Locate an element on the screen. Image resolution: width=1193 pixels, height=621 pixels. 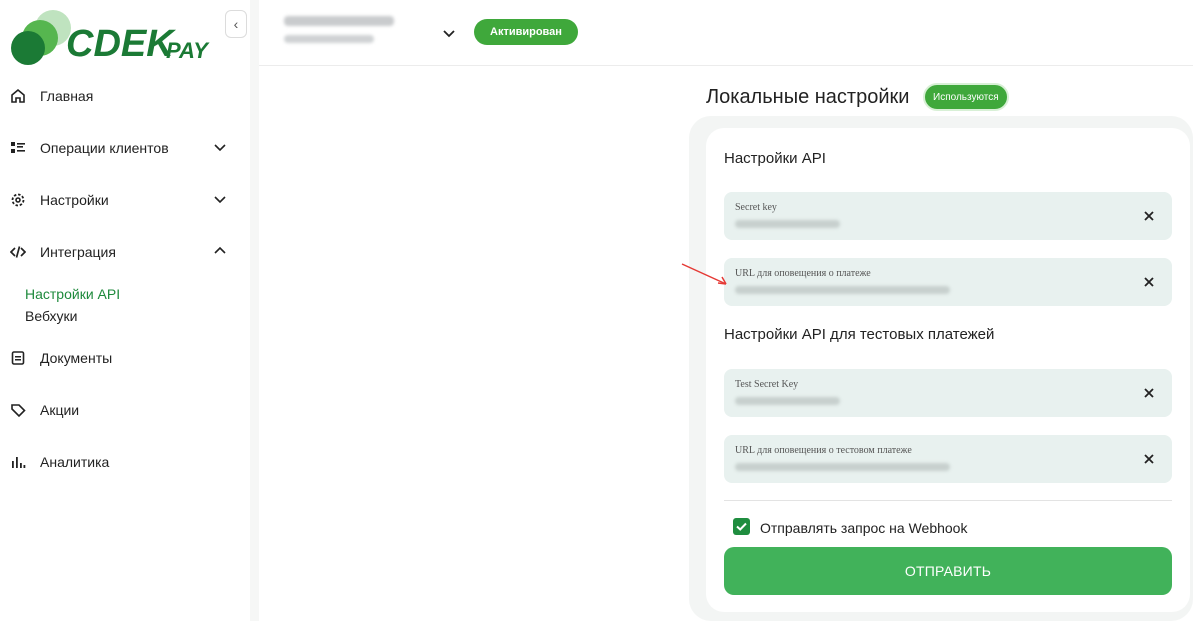
secret-key-field: Secret key is located at coordinates (948, 216).